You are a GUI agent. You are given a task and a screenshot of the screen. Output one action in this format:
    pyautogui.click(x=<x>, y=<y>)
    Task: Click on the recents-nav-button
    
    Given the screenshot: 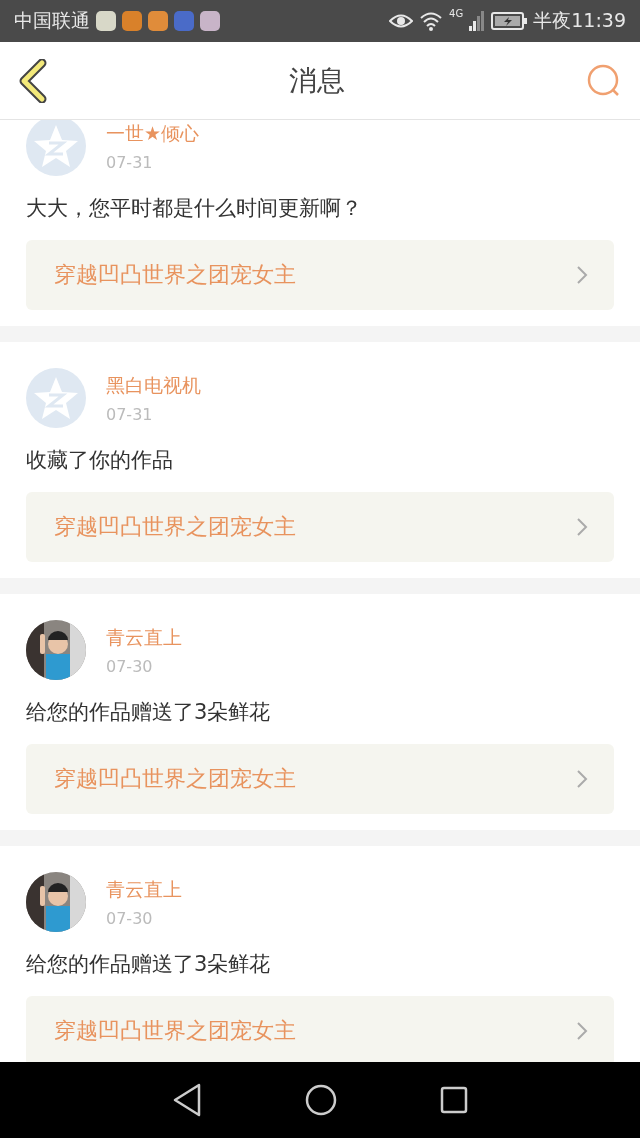 What is the action you would take?
    pyautogui.click(x=454, y=1100)
    